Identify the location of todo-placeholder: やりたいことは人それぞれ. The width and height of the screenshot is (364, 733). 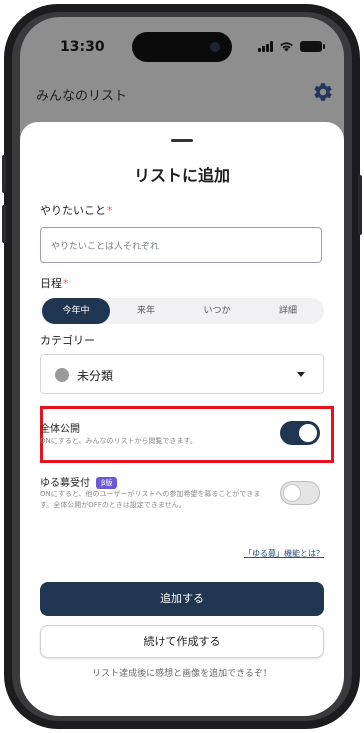
(105, 247).